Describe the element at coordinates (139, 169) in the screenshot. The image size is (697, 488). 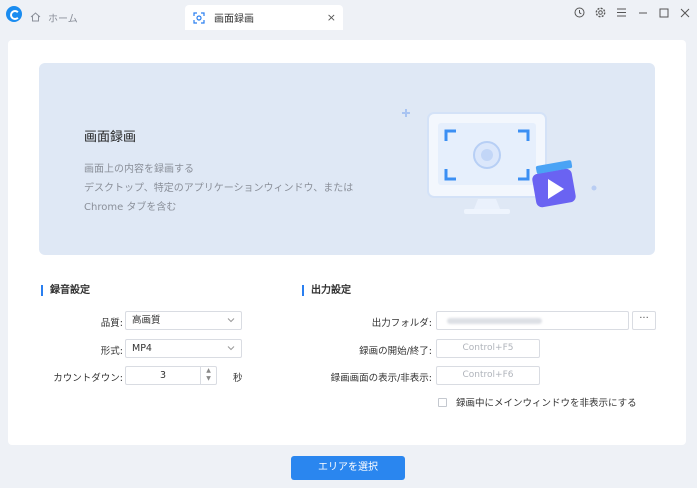
I see `banner-desc-line: 画面上の内容を録画する` at that location.